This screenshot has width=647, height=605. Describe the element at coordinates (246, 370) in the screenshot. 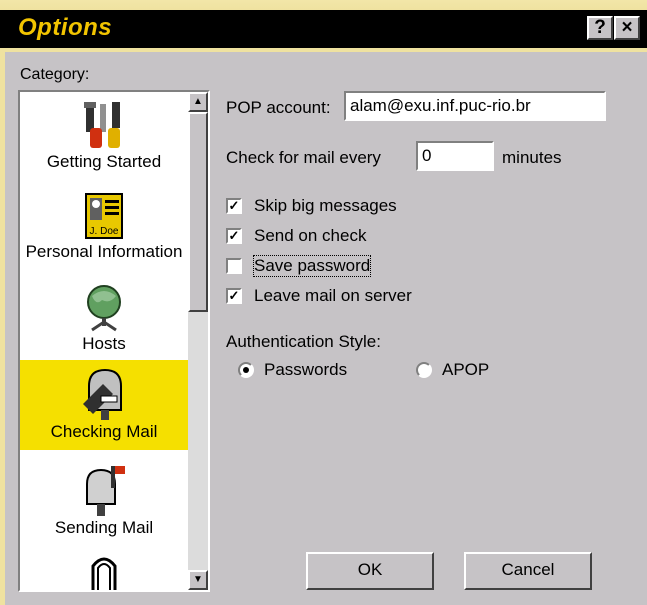

I see `passwords-radio` at that location.